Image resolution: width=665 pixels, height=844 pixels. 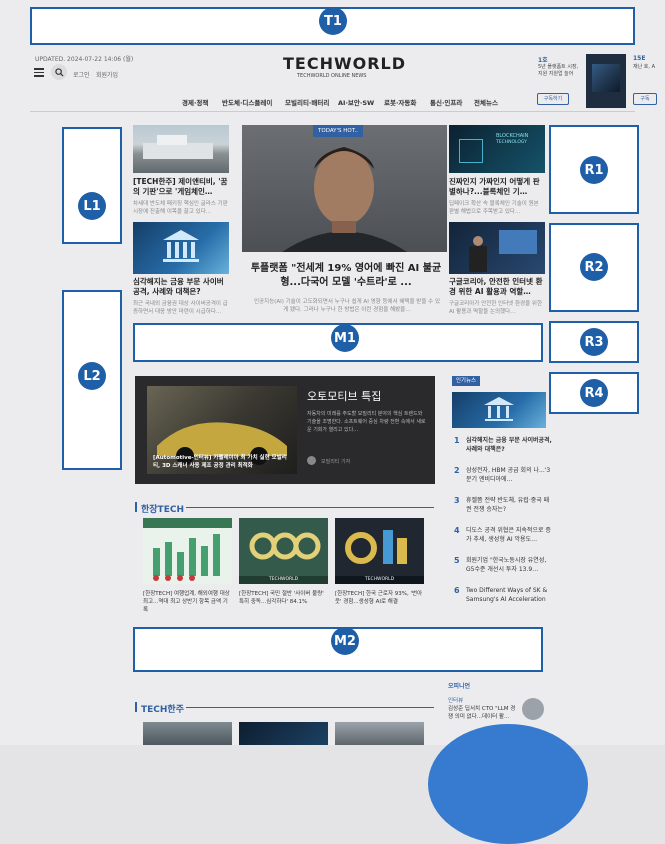 What do you see at coordinates (81, 74) in the screenshot?
I see `login-link: 로그인` at bounding box center [81, 74].